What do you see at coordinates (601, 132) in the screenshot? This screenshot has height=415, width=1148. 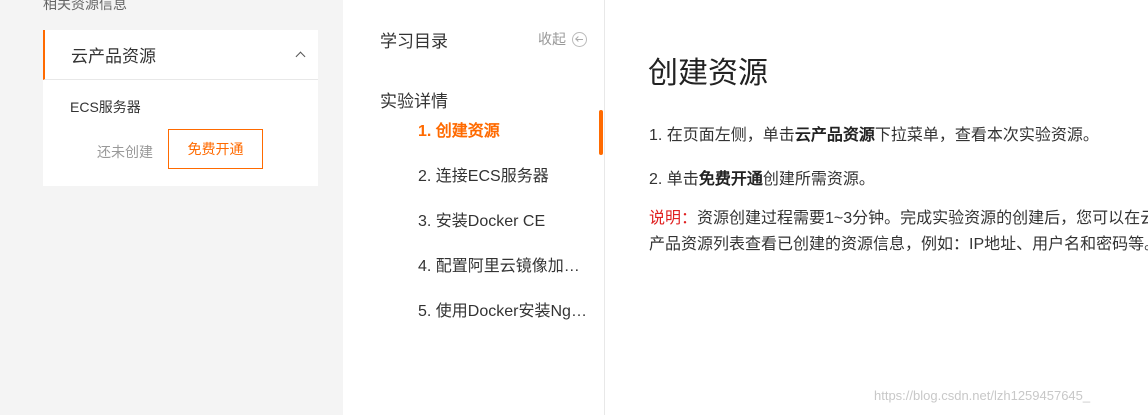 I see `active-indicator` at bounding box center [601, 132].